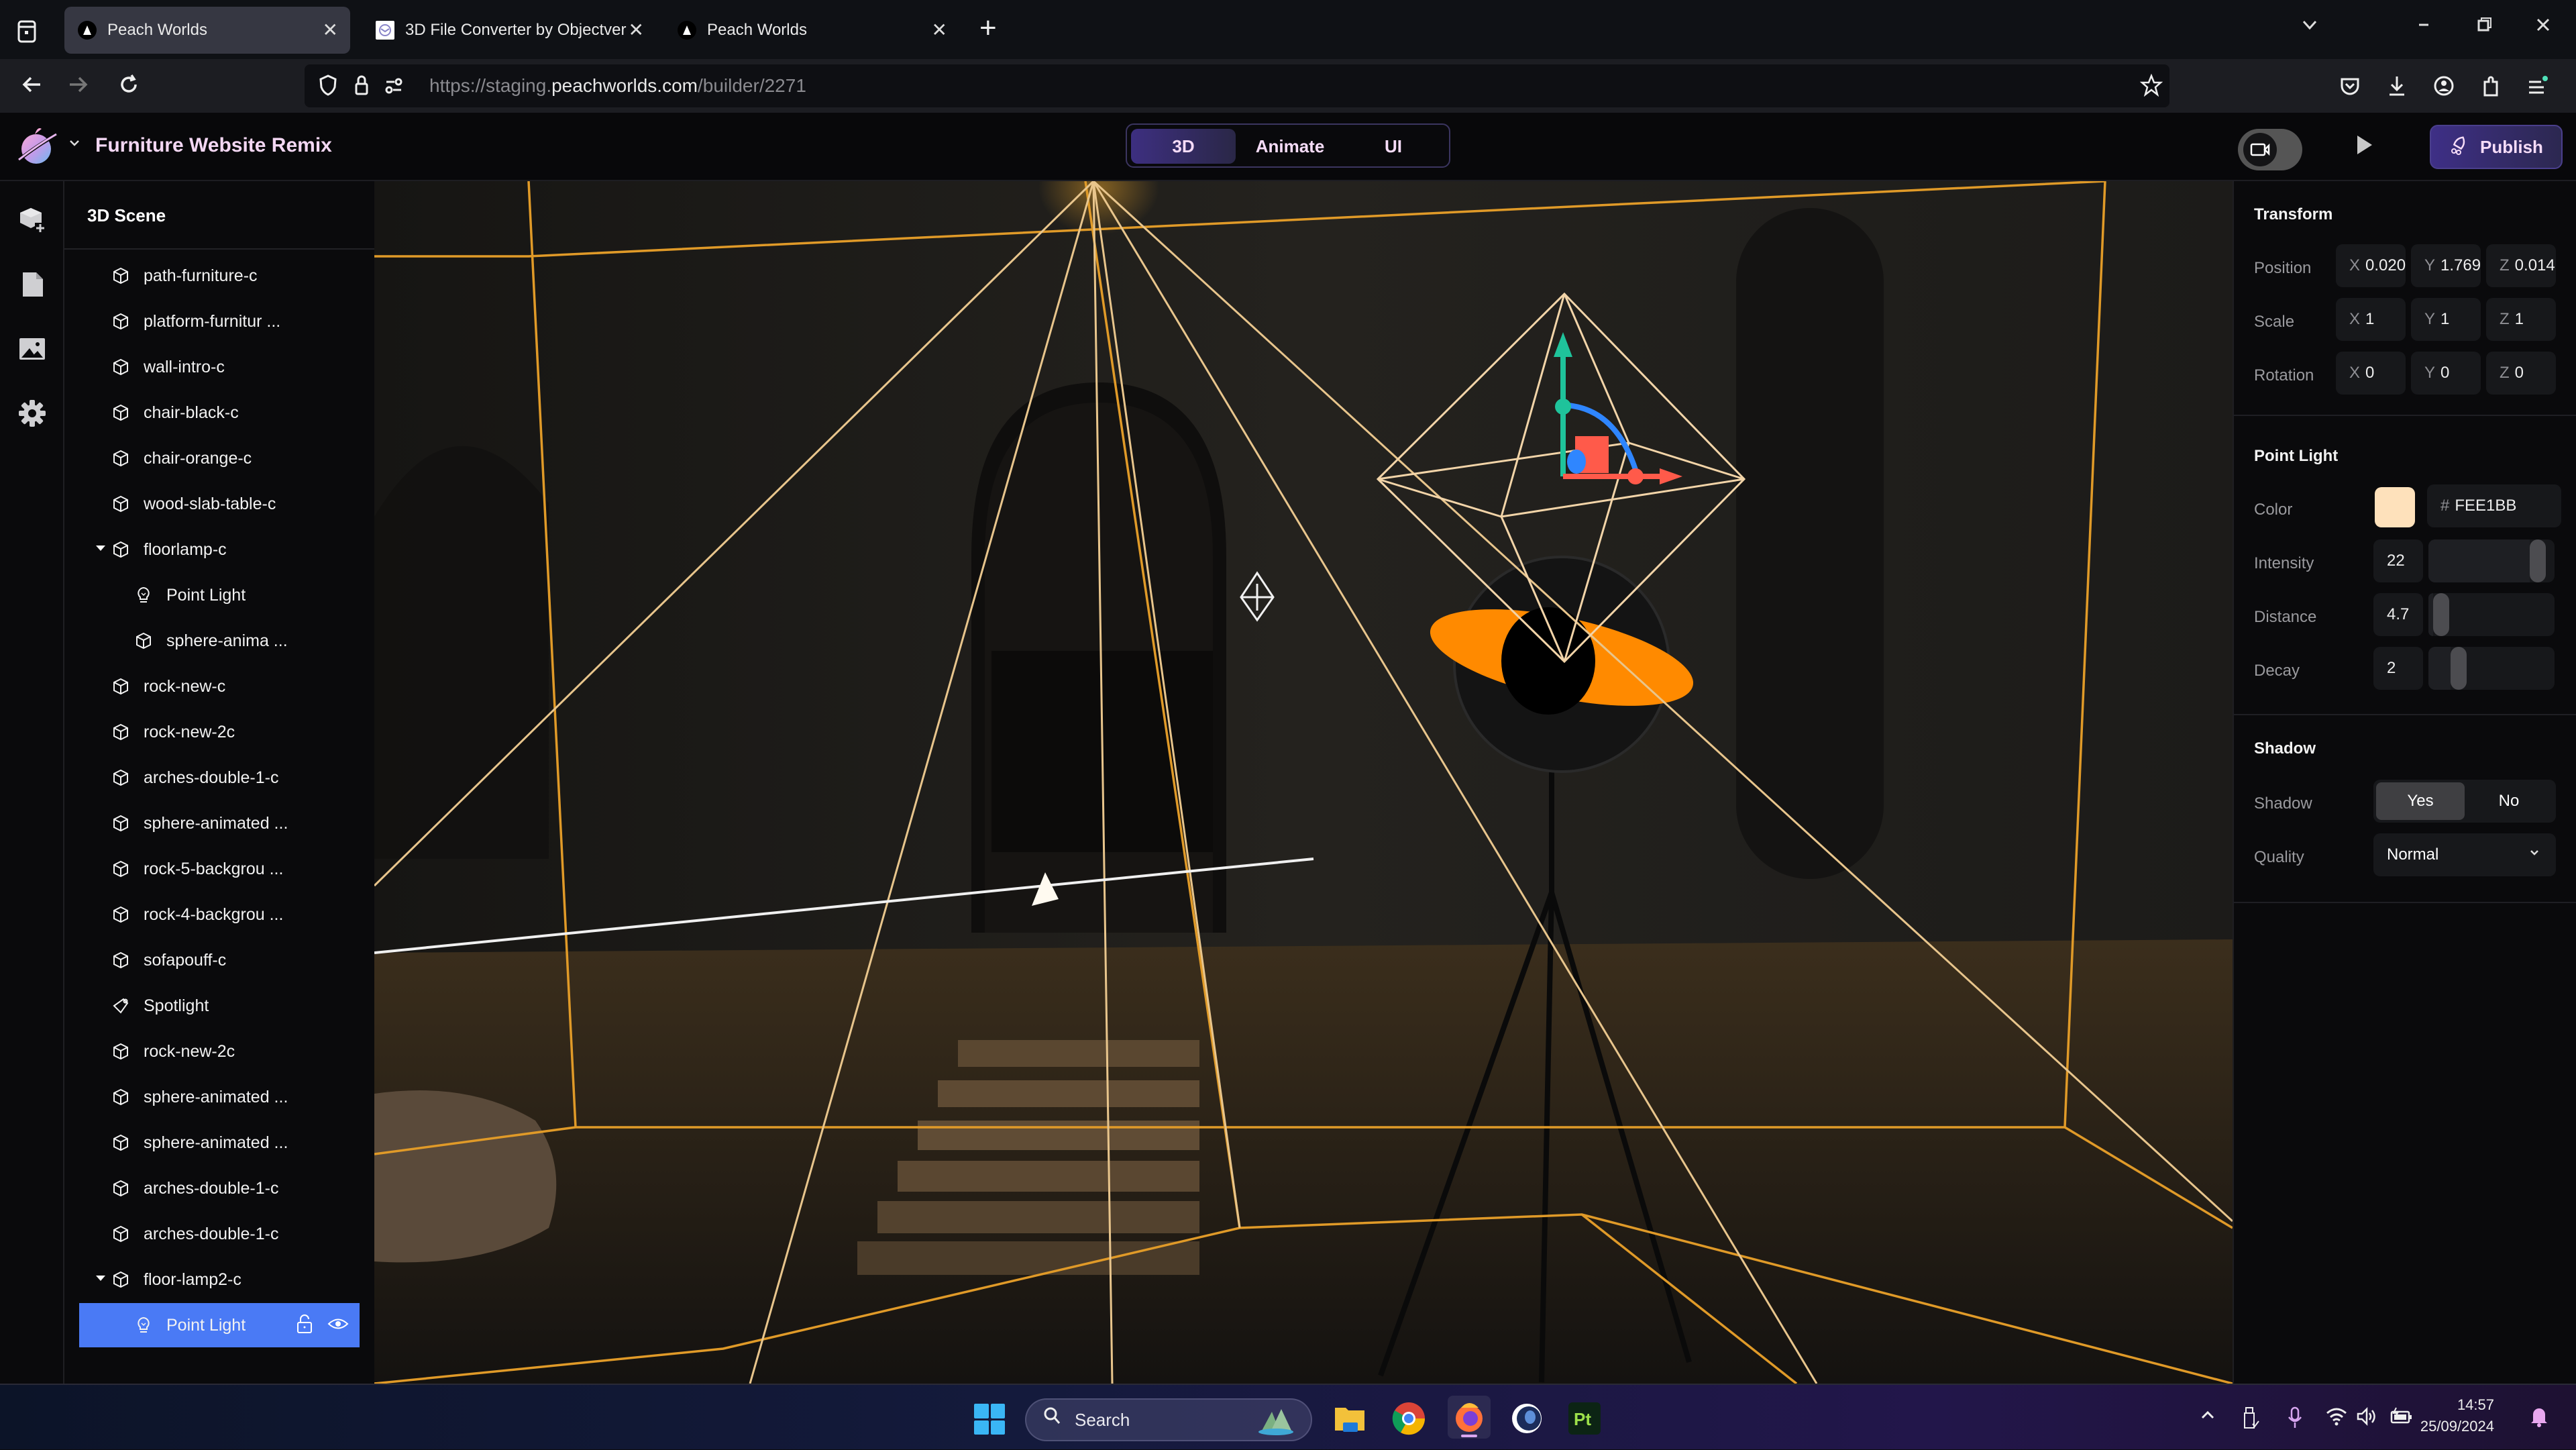 The height and width of the screenshot is (1450, 2576). What do you see at coordinates (2350, 86) in the screenshot?
I see `pocket-icon` at bounding box center [2350, 86].